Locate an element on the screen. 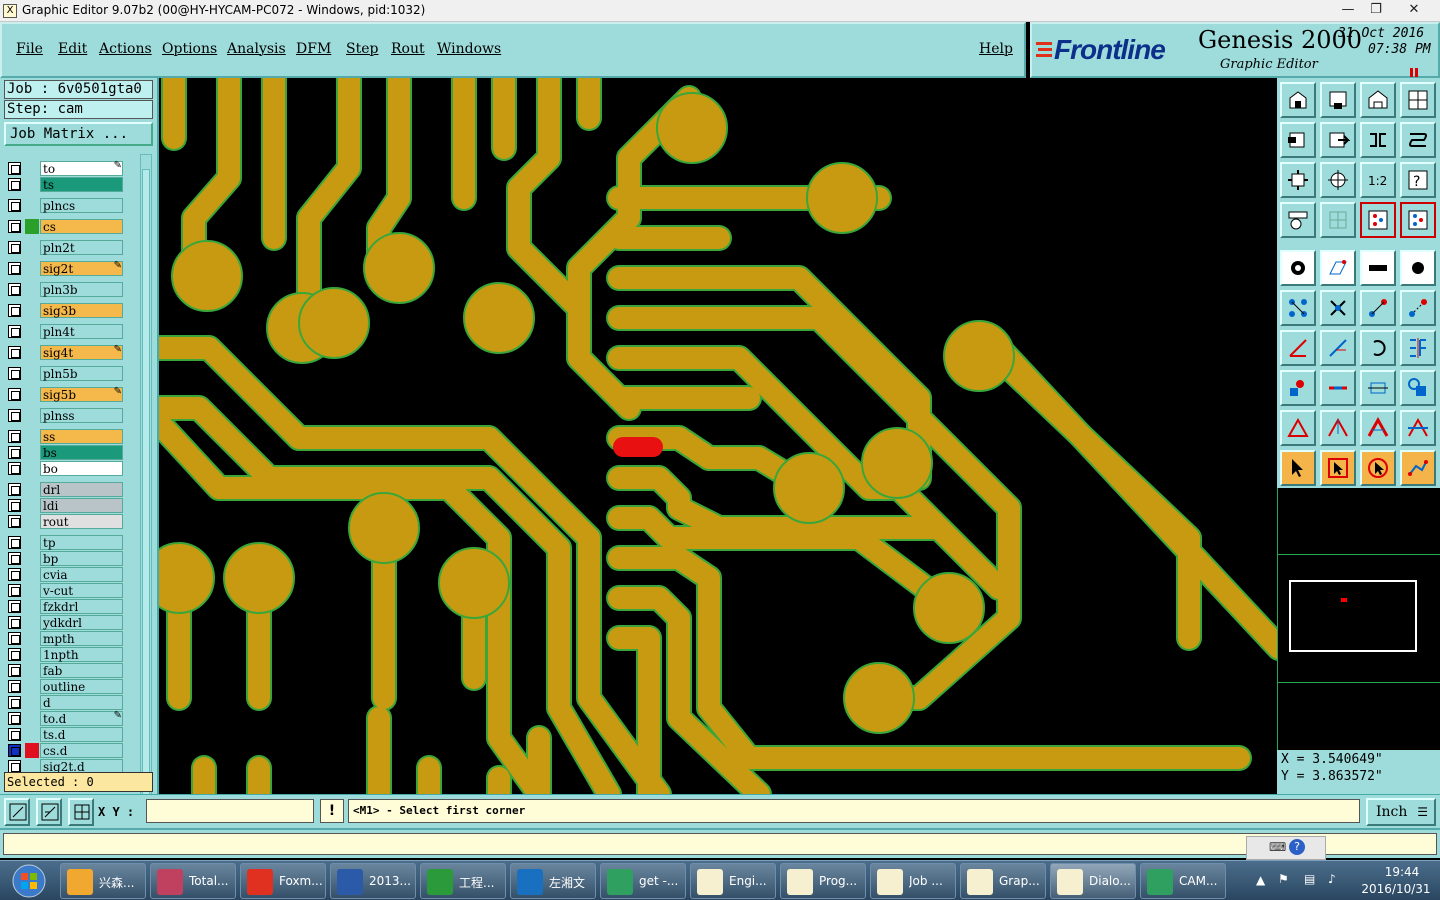 This screenshot has width=1440, height=900. layer-row: pln3b is located at coordinates (65, 289).